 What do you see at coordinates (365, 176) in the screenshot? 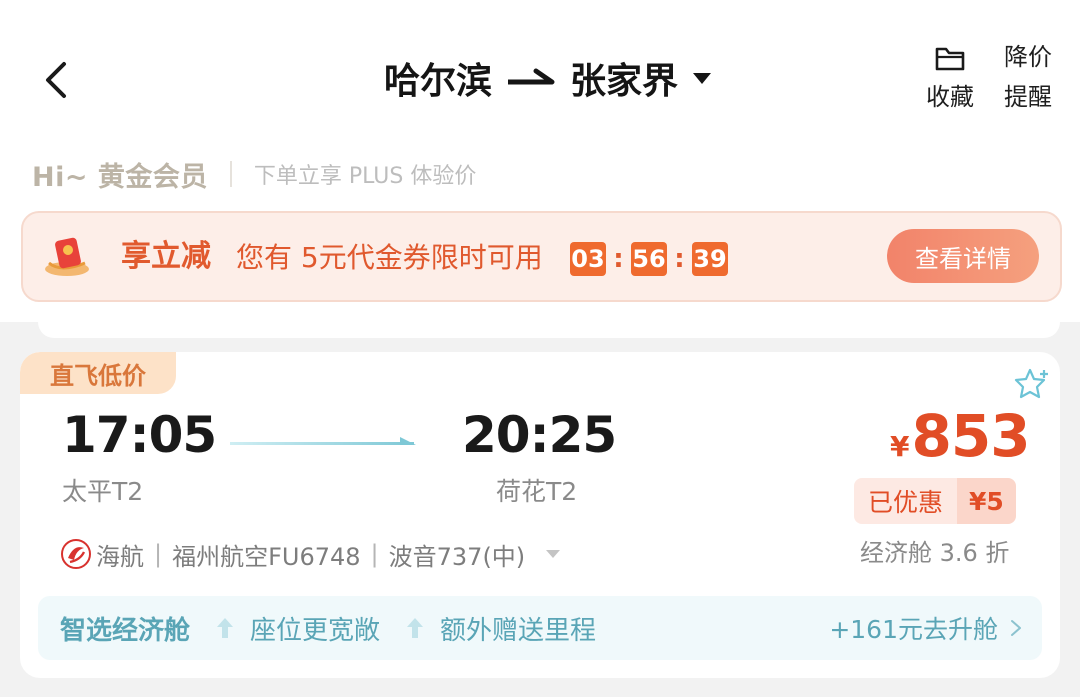
I see `member-benefit-note: 下单立享 PLUS 体验价` at bounding box center [365, 176].